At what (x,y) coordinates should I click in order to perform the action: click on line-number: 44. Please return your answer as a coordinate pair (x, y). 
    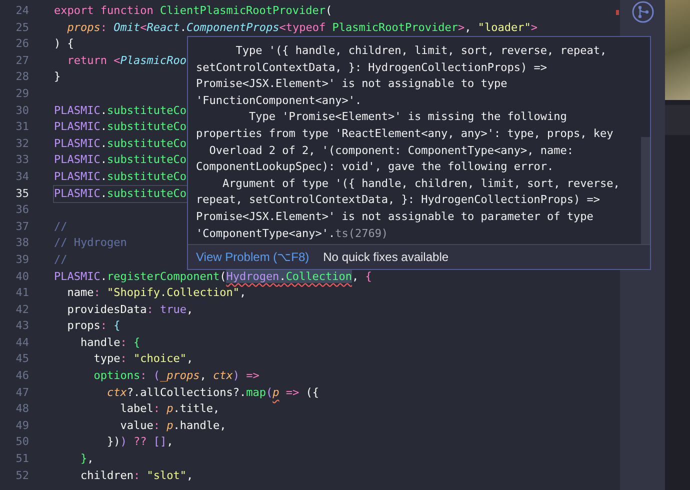
    Looking at the image, I should click on (21, 342).